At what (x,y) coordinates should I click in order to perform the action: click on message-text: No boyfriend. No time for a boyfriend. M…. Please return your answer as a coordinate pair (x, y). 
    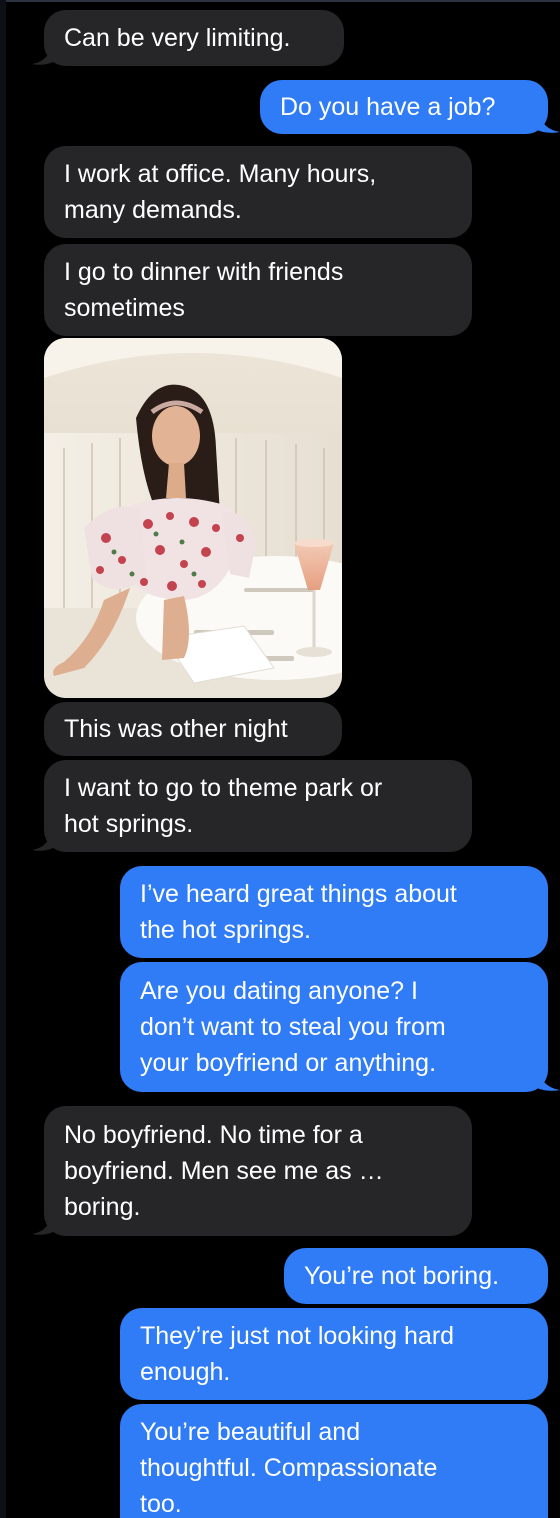
    Looking at the image, I should click on (224, 1171).